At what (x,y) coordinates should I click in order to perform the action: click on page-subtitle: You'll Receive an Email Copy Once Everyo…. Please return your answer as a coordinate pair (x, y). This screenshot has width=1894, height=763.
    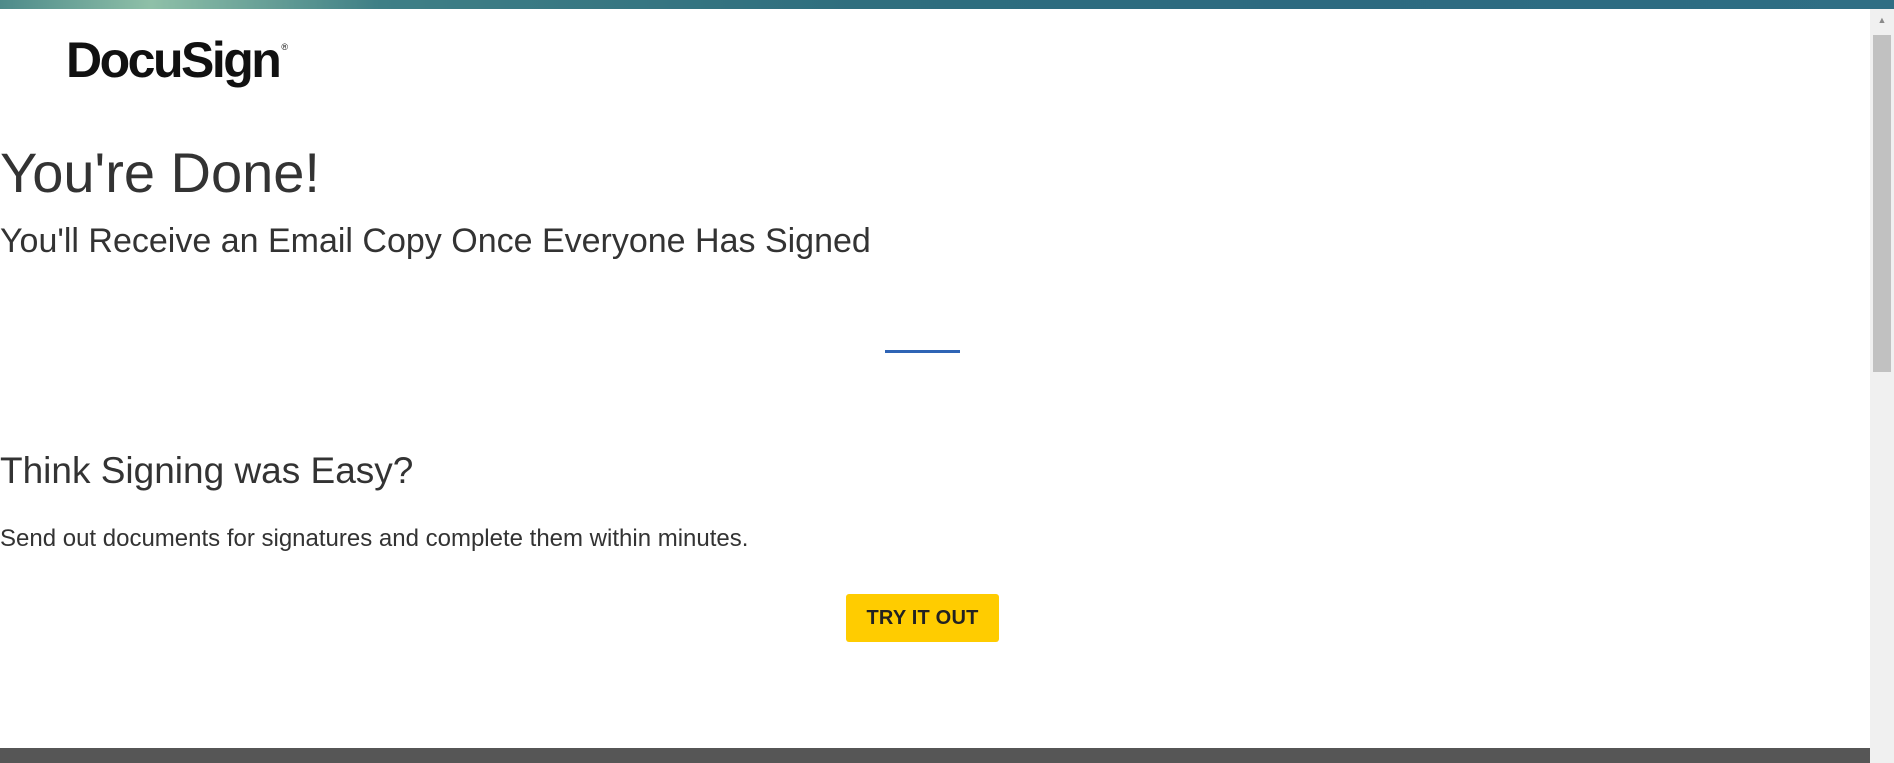
    Looking at the image, I should click on (435, 241).